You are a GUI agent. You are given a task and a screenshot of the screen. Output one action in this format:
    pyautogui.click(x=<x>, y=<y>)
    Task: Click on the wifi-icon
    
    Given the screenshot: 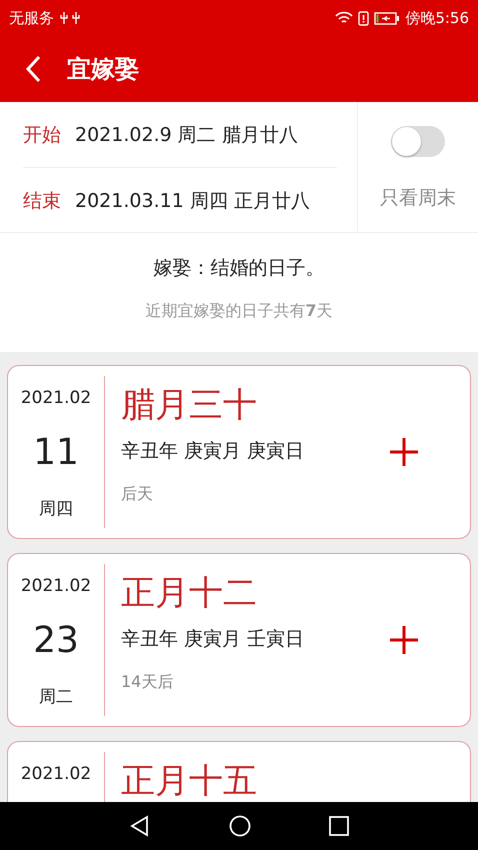 What is the action you would take?
    pyautogui.click(x=344, y=18)
    